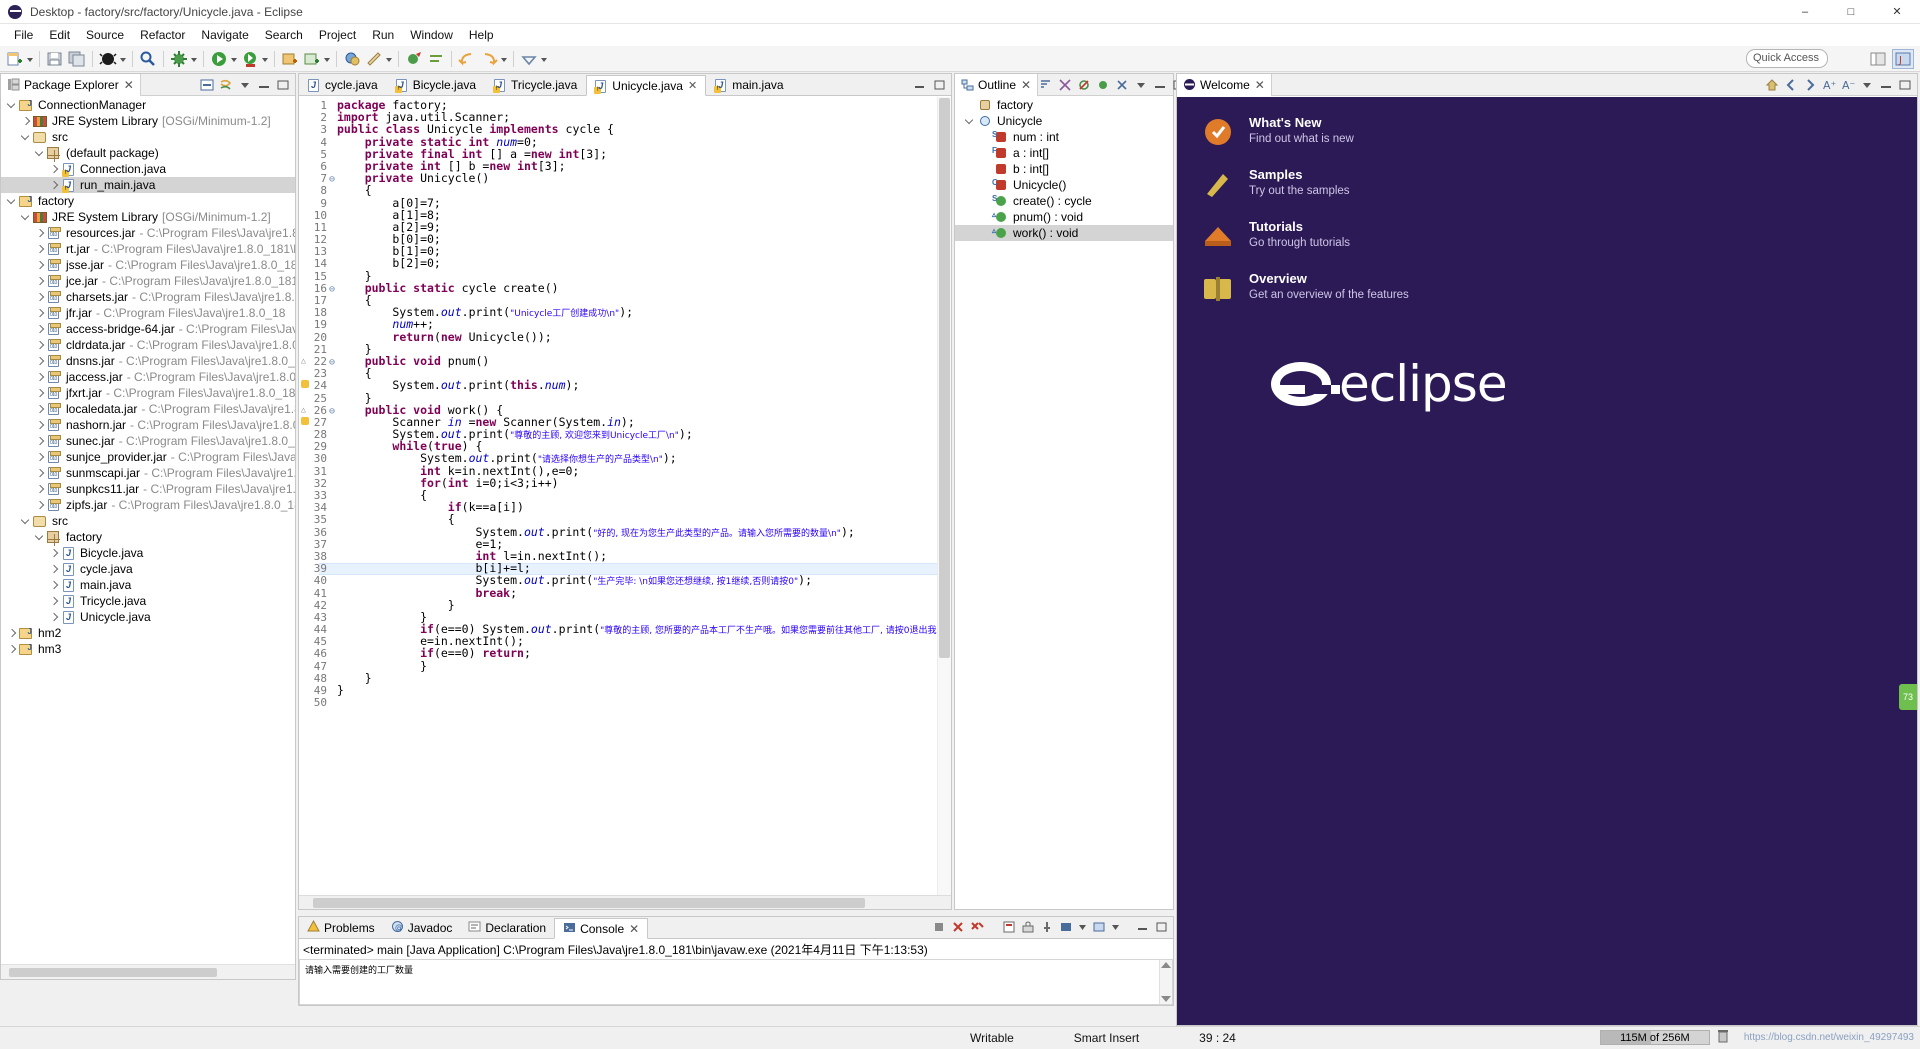  Describe the element at coordinates (148, 649) in the screenshot. I see `tree-item-hm3: hm3` at that location.